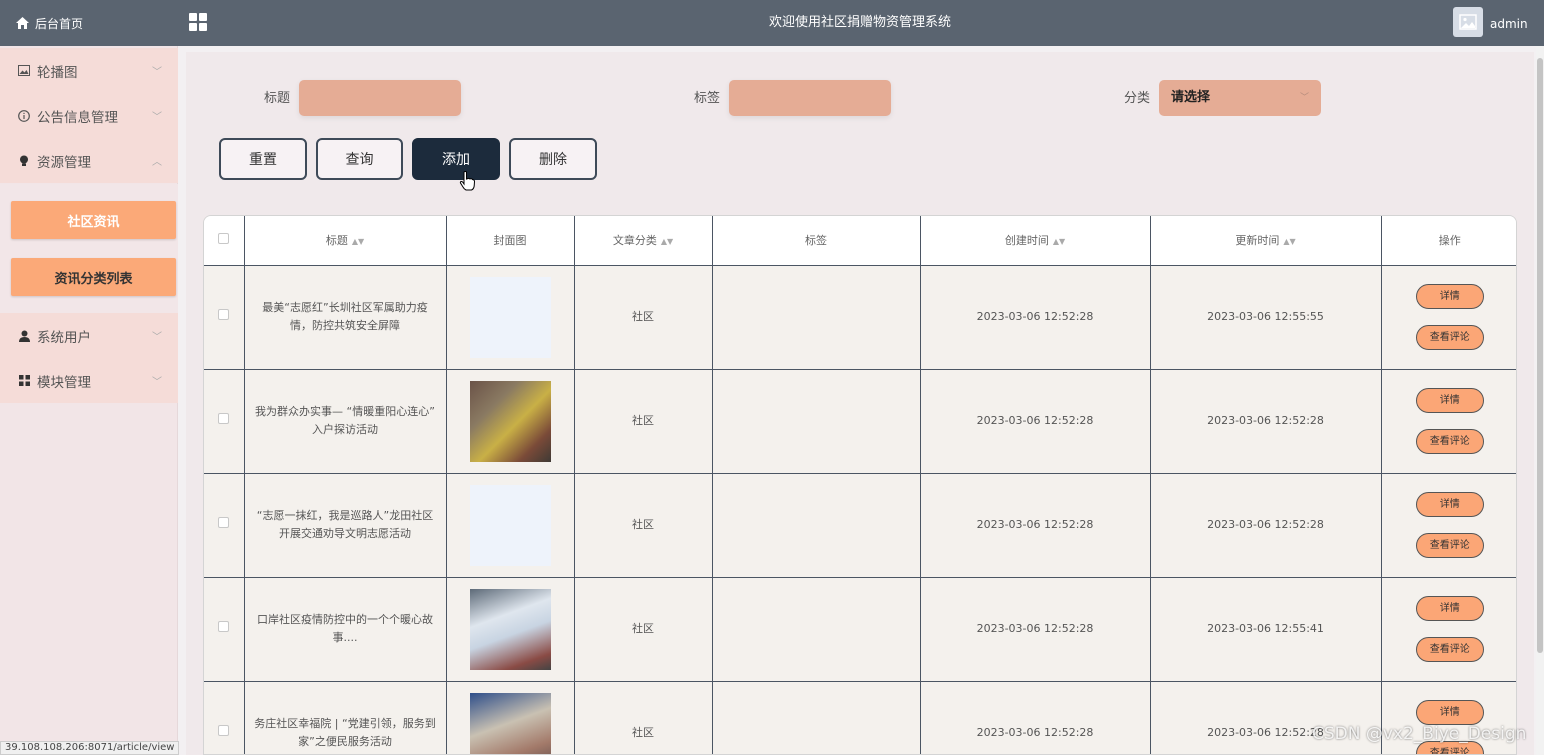  What do you see at coordinates (359, 159) in the screenshot?
I see `query-button: 查询` at bounding box center [359, 159].